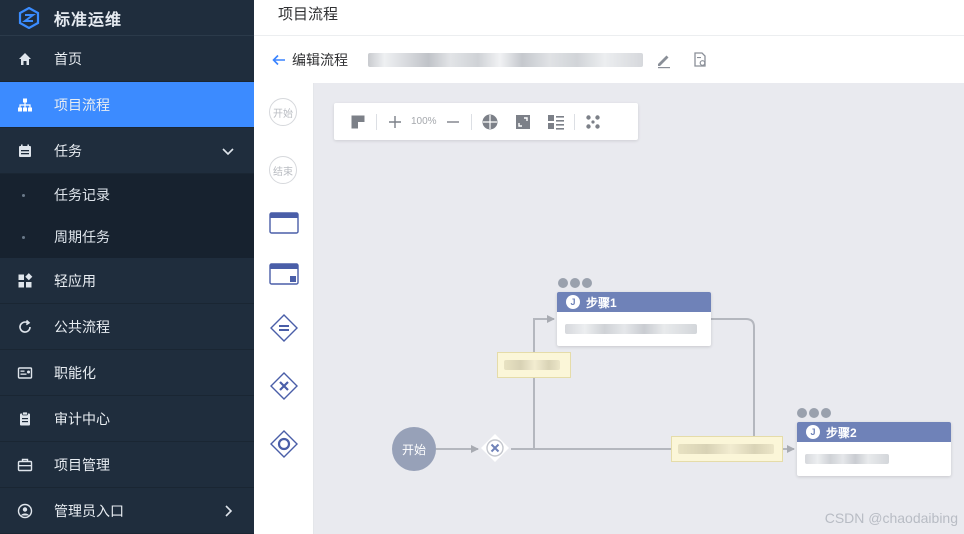 This screenshot has width=964, height=534. I want to click on exclusive-gateway-node, so click(495, 448).